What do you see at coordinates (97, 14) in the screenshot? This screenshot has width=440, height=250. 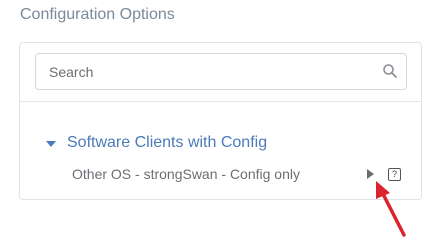 I see `section-title: Configuration Options` at bounding box center [97, 14].